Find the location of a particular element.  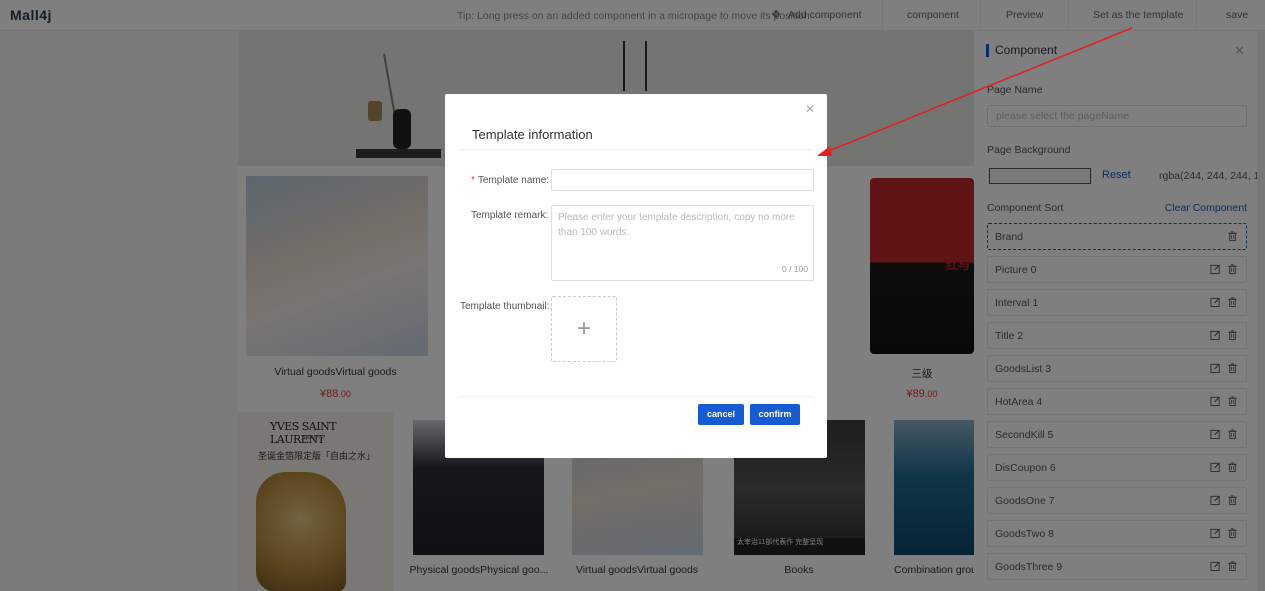

thumbnail-upload: + is located at coordinates (584, 329).